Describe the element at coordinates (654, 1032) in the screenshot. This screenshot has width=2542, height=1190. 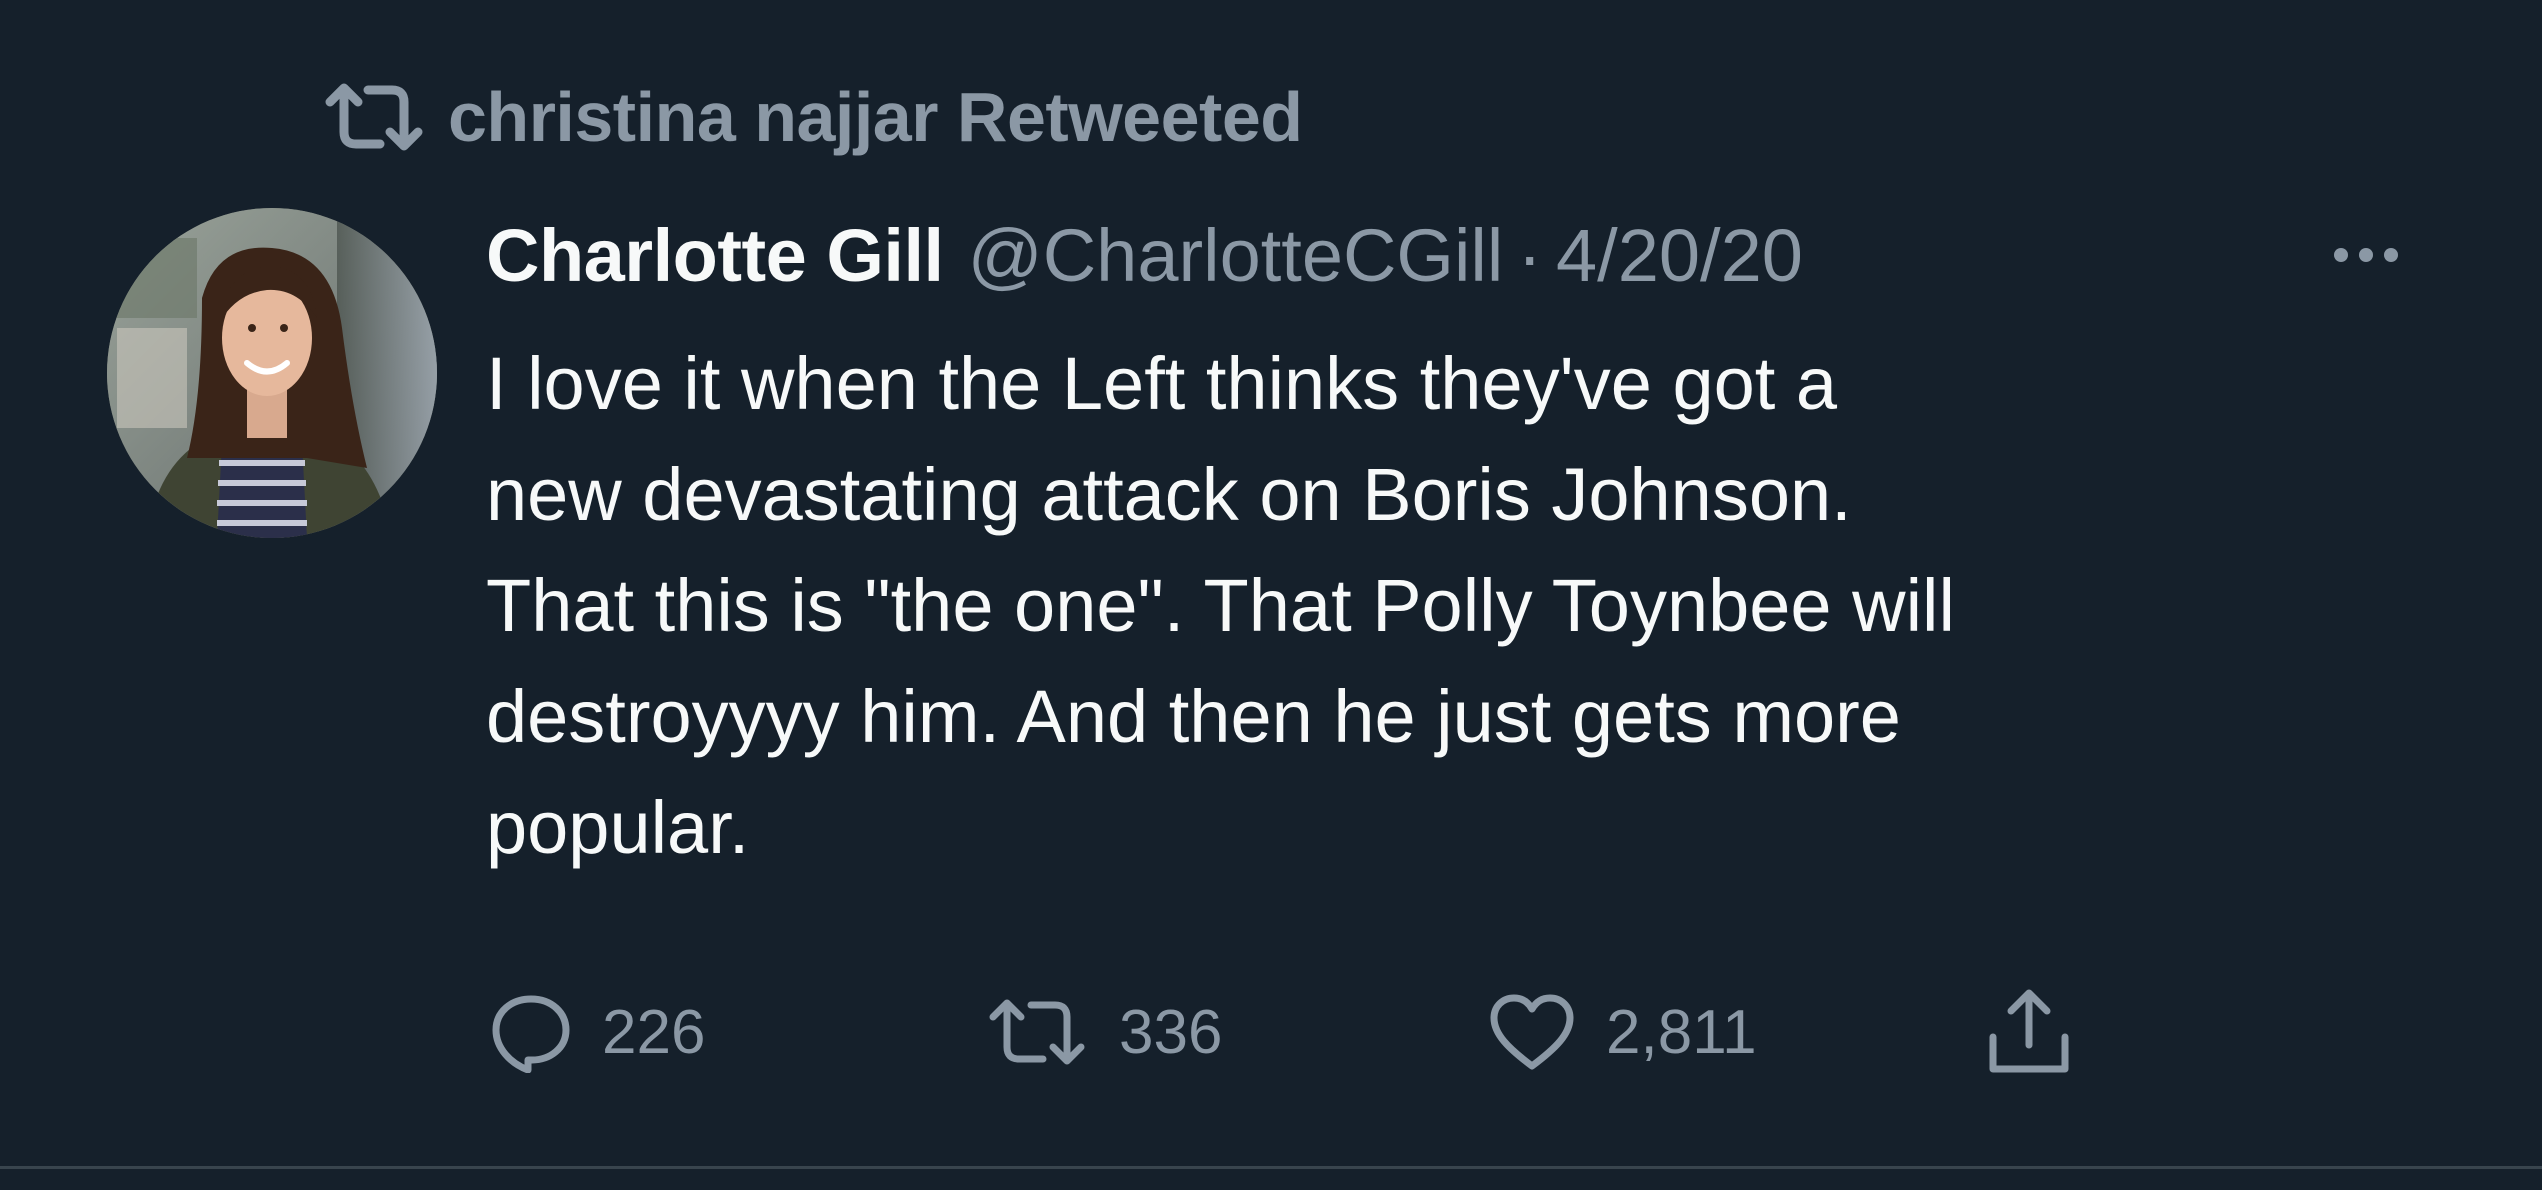
I see `reply-count: 226` at that location.